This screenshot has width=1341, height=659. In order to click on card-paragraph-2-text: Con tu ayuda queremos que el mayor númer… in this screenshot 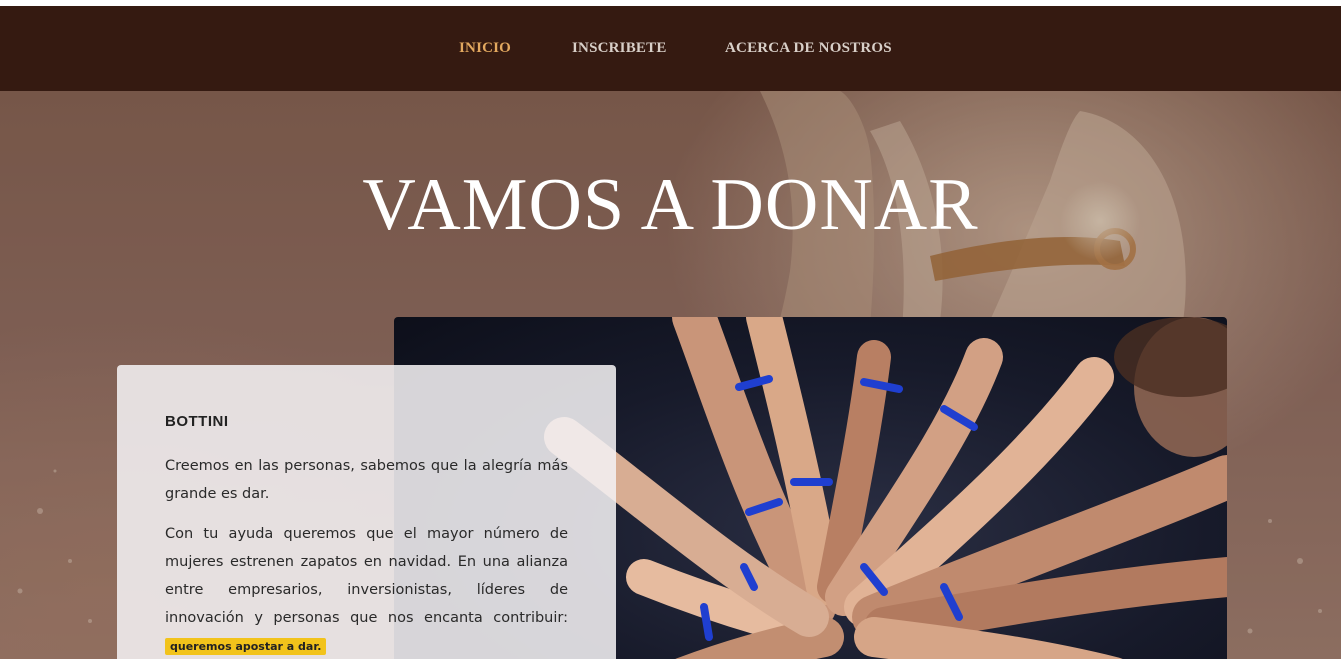, I will do `click(366, 576)`.